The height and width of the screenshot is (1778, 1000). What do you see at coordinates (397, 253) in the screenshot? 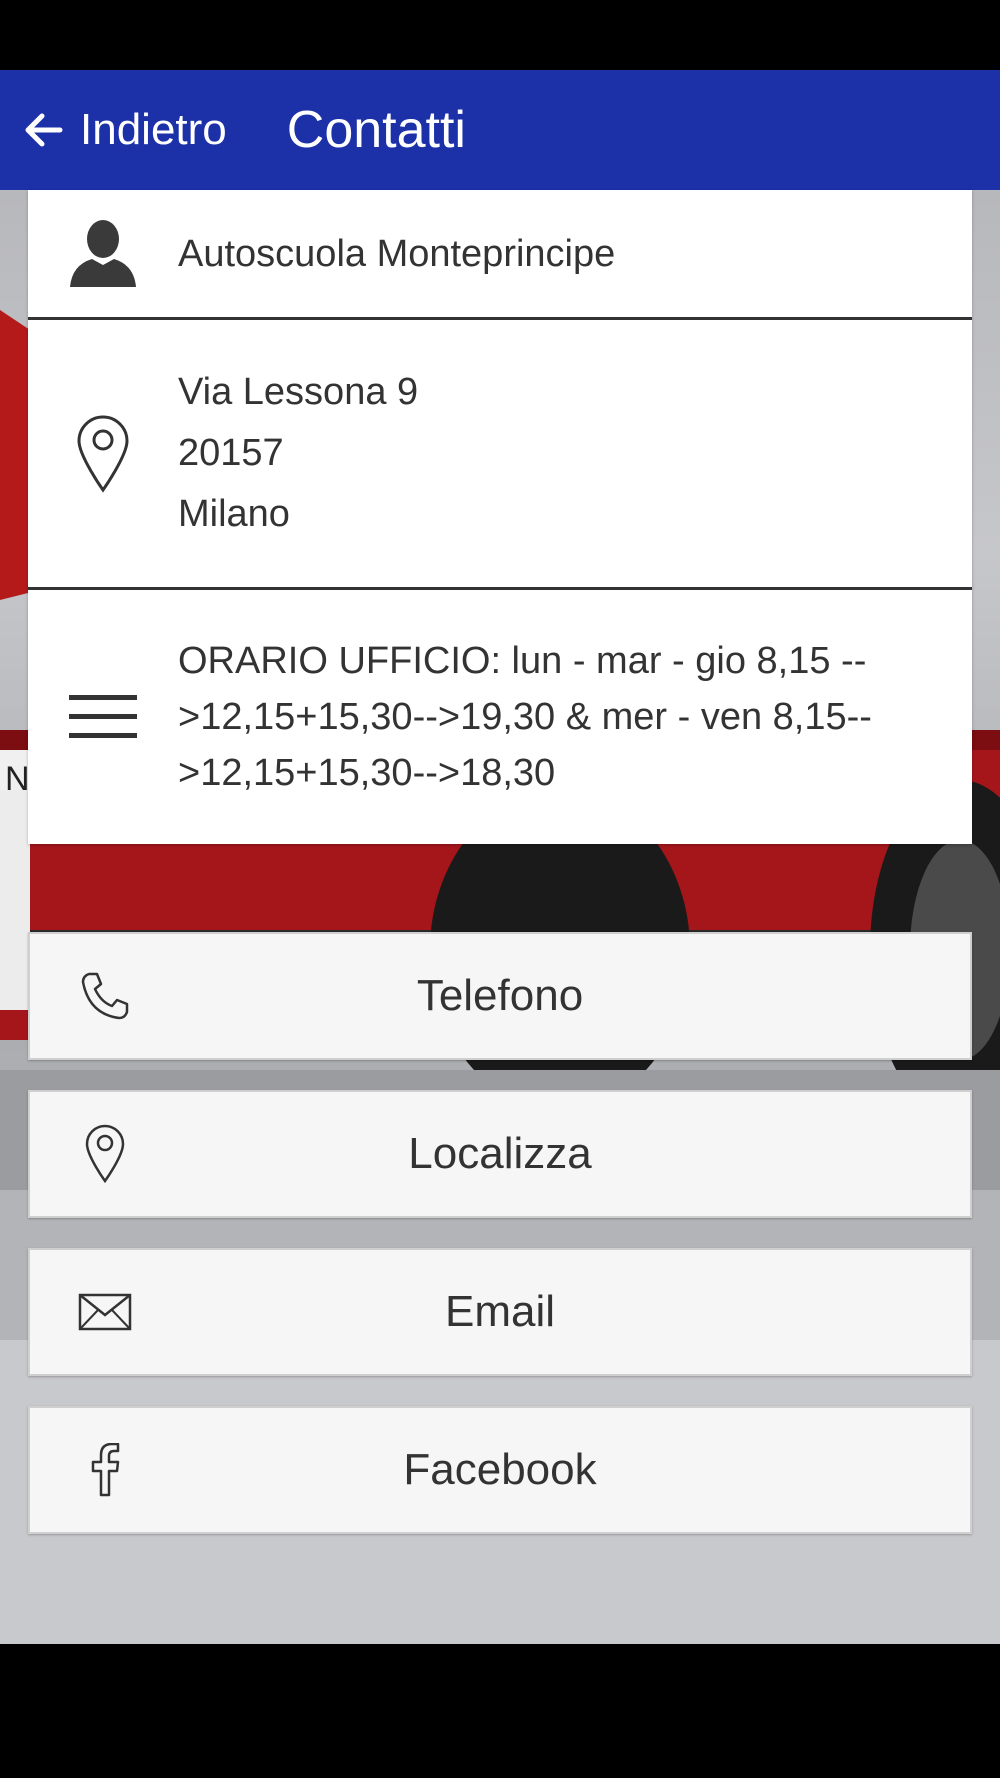
I see `business-name: Autoscuola Monteprincipe` at bounding box center [397, 253].